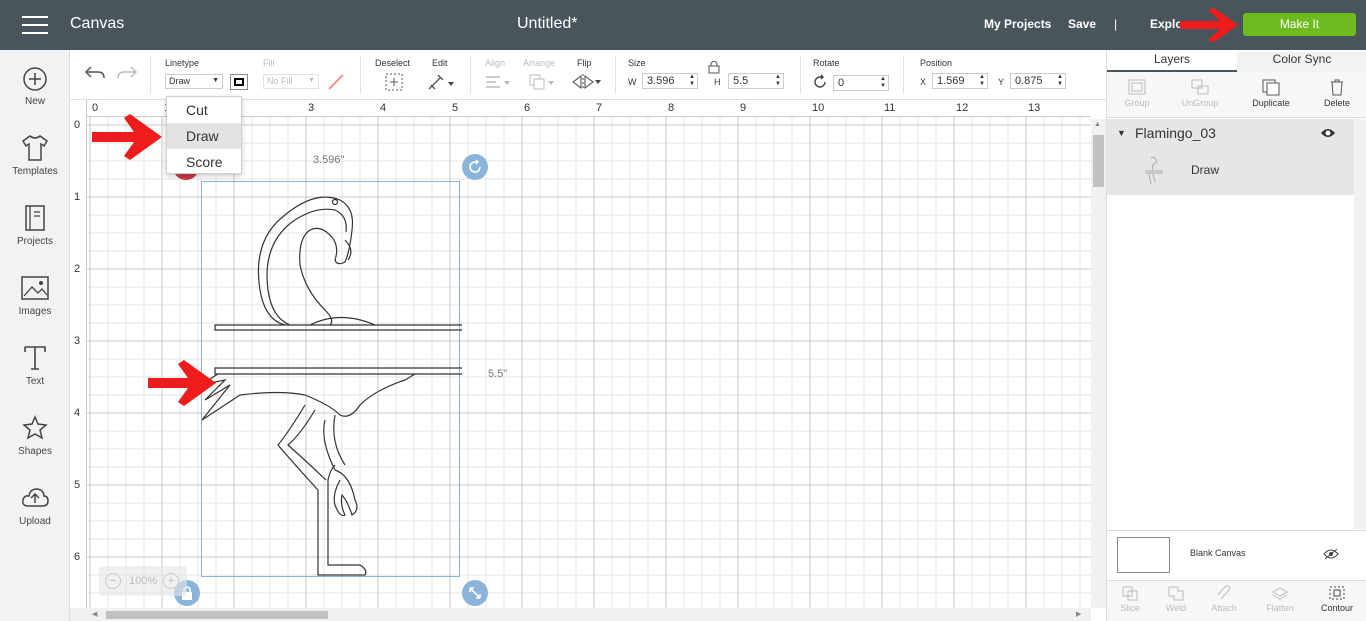  I want to click on duplicate-button: Duplicate, so click(1271, 93).